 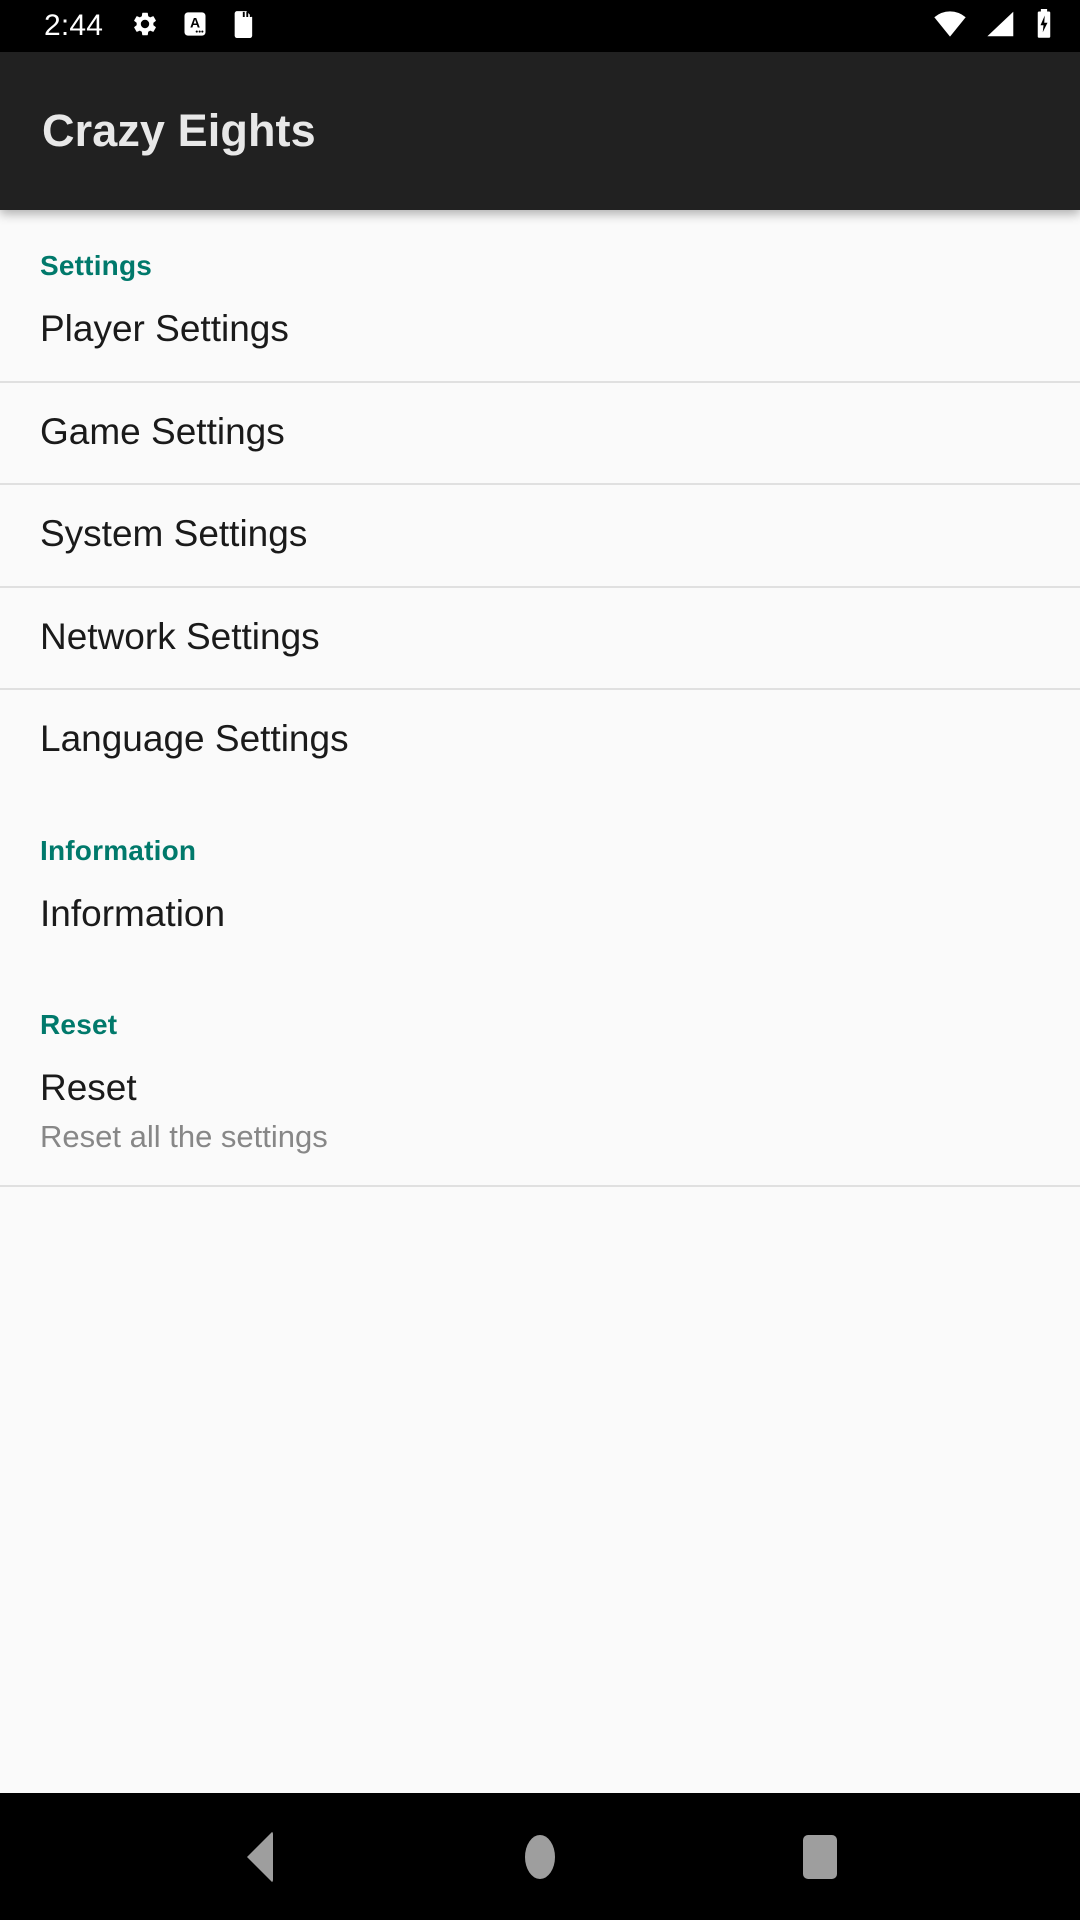 I want to click on svg-text: A, so click(x=195, y=22).